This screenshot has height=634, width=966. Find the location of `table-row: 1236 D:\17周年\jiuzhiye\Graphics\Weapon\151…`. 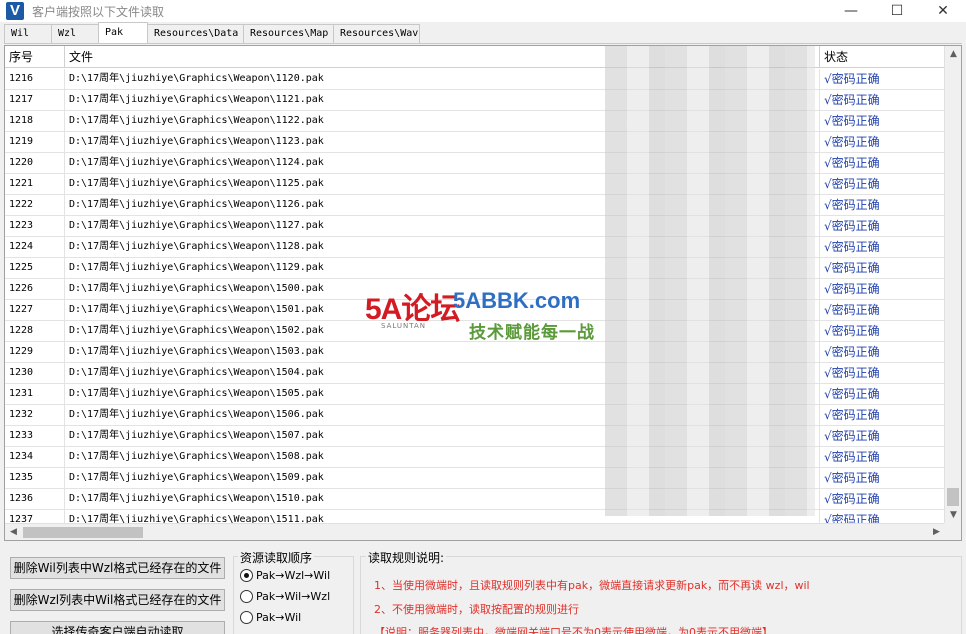

table-row: 1236 D:\17周年\jiuzhiye\Graphics\Weapon\151… is located at coordinates (475, 499).